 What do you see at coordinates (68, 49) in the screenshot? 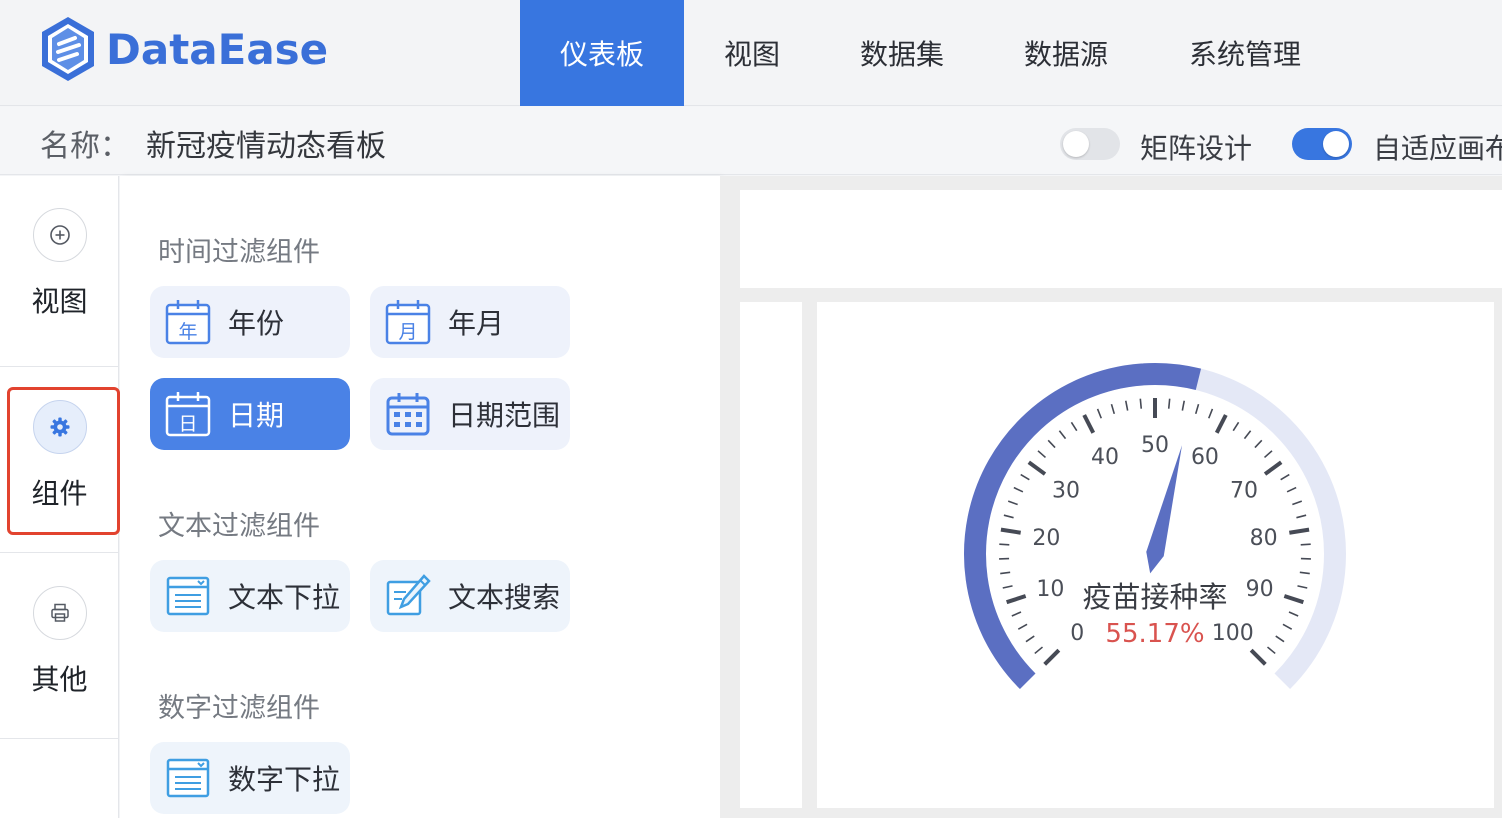
I see `dataease-logo-icon` at bounding box center [68, 49].